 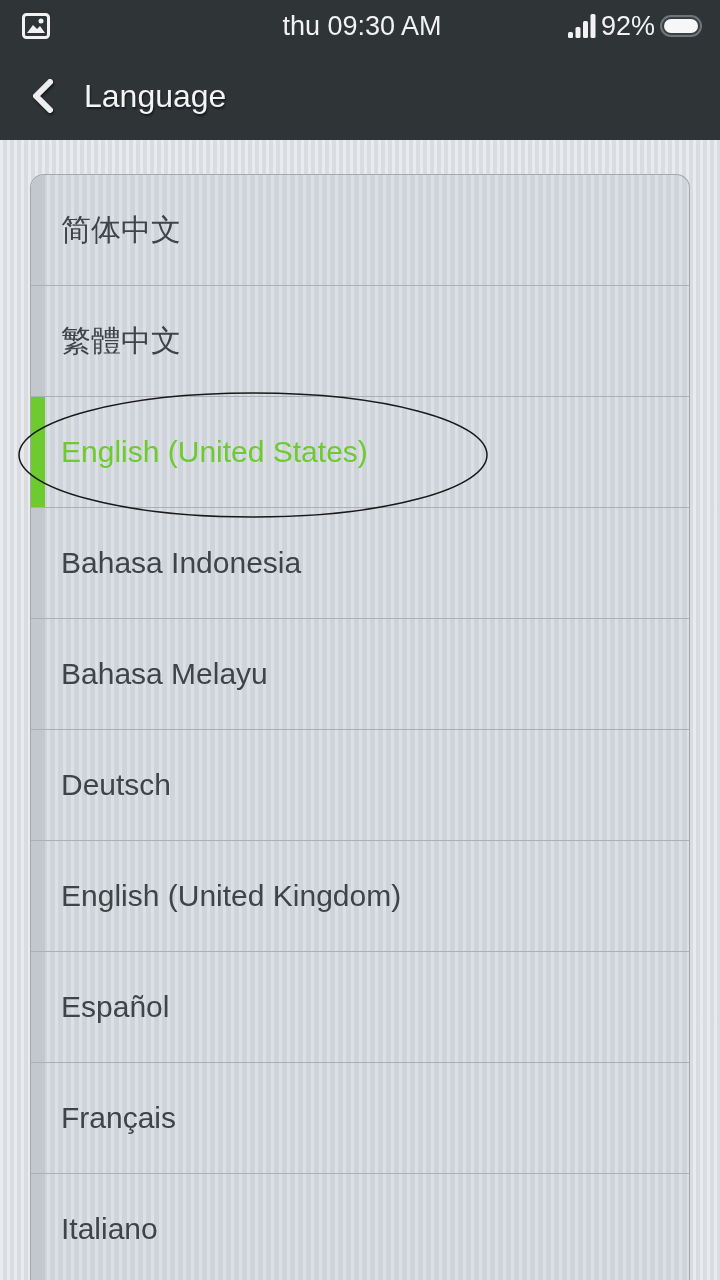 I want to click on language-option: 简体中文, so click(x=360, y=230).